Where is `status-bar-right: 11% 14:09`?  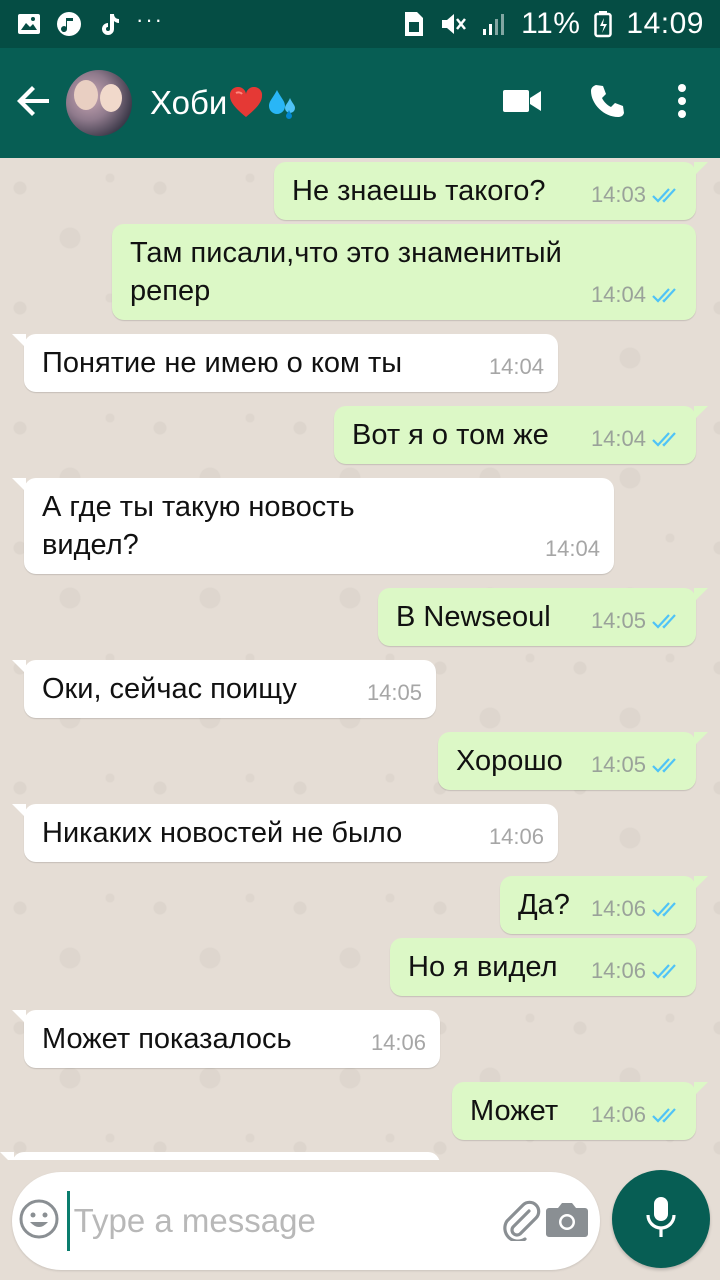 status-bar-right: 11% 14:09 is located at coordinates (553, 24).